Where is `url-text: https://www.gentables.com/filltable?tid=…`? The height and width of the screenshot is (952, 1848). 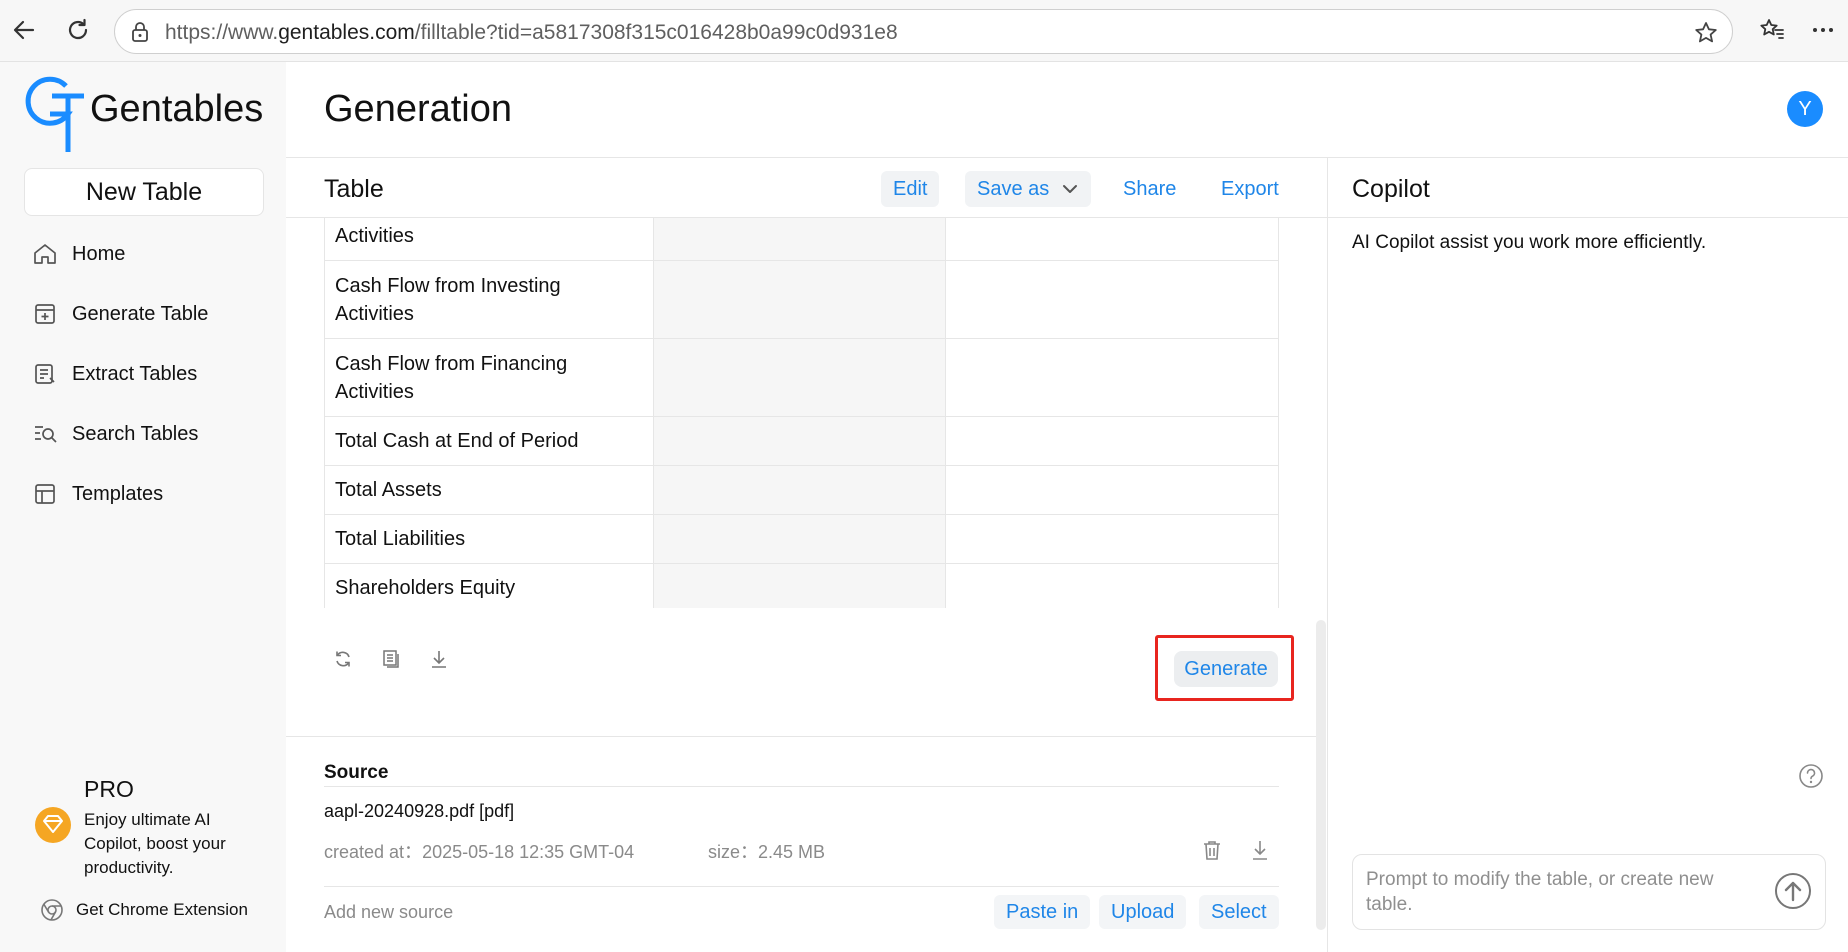
url-text: https://www.gentables.com/filltable?tid=… is located at coordinates (531, 33).